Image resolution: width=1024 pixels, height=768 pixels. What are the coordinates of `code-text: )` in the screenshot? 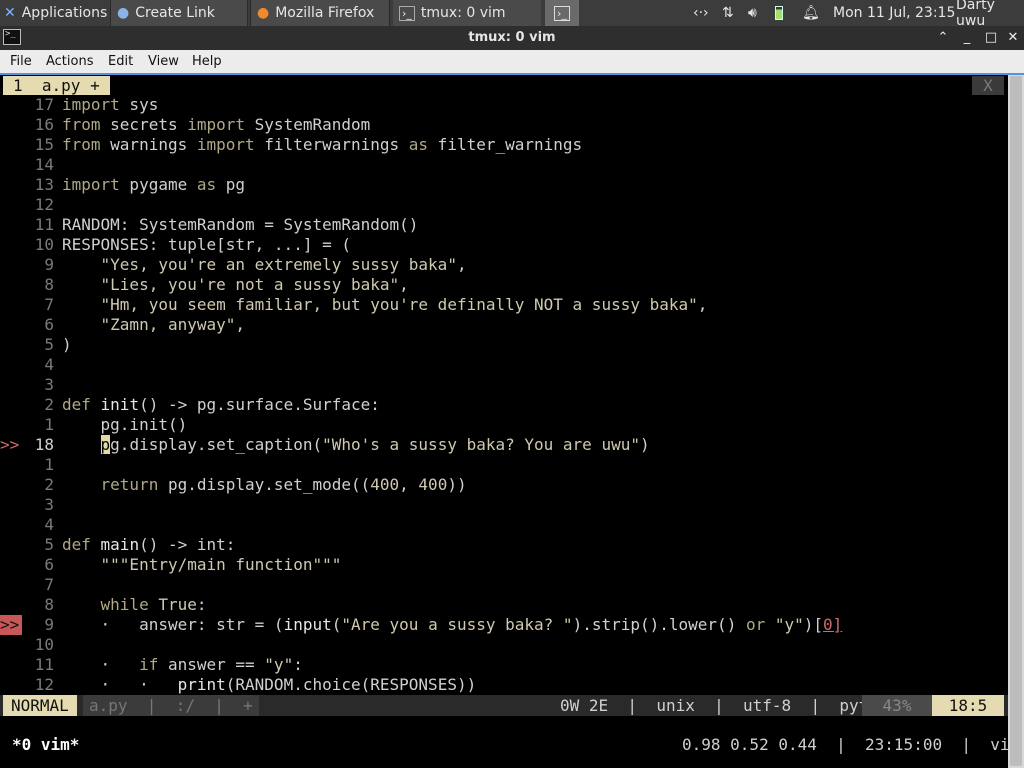 It's located at (67, 345).